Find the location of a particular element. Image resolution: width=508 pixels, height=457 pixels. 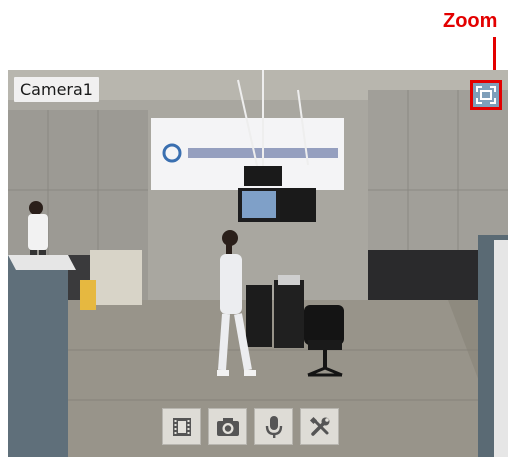

film-icon is located at coordinates (181, 426).